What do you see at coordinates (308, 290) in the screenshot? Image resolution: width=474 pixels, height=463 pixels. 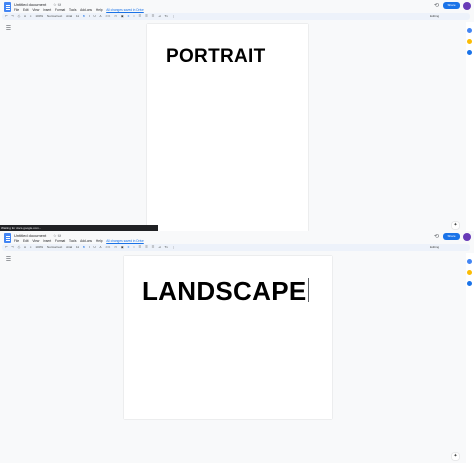 I see `text-cursor` at bounding box center [308, 290].